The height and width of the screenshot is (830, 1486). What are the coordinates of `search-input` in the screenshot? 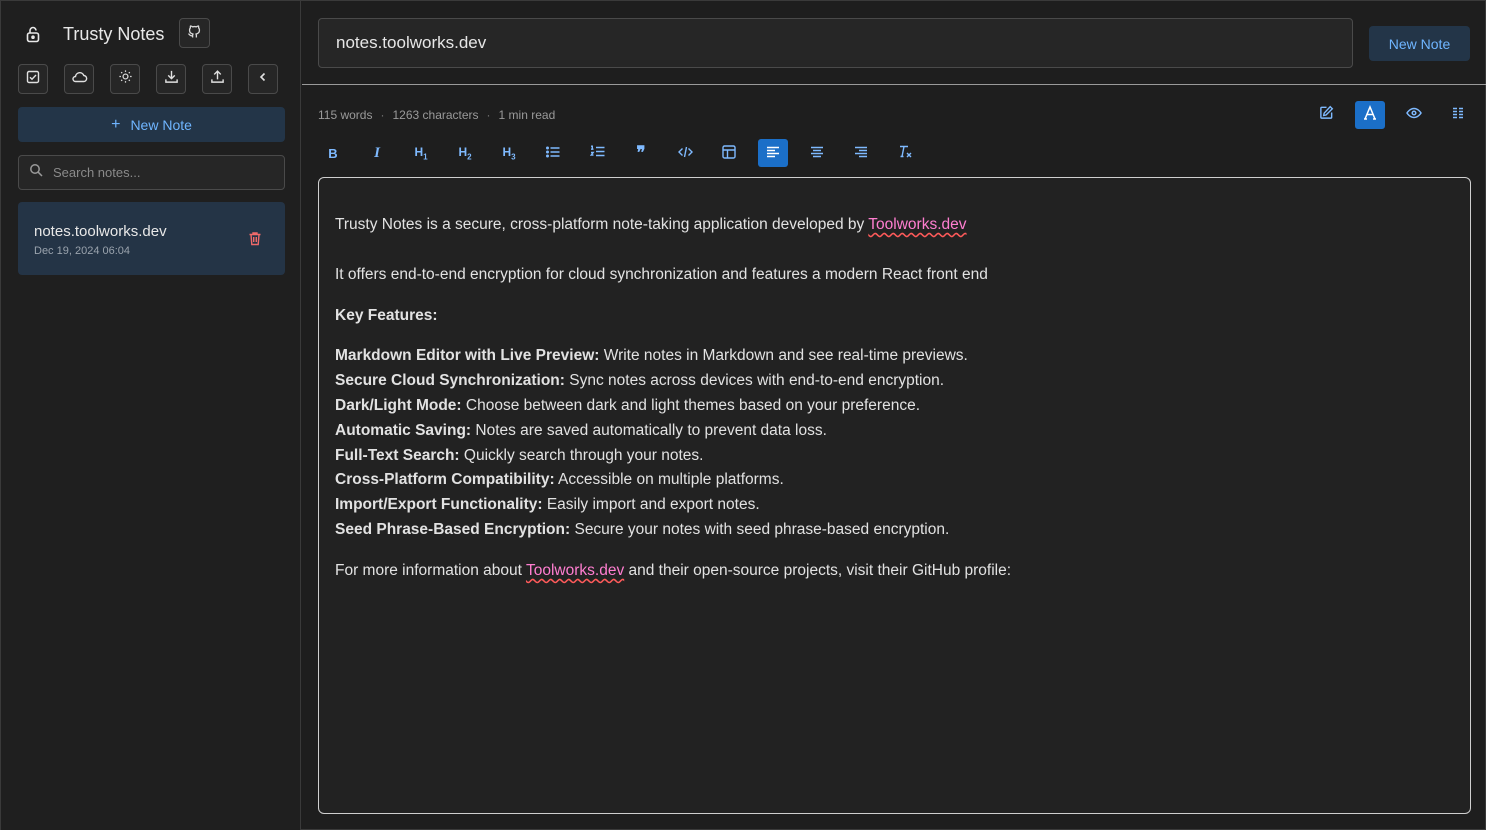 It's located at (163, 172).